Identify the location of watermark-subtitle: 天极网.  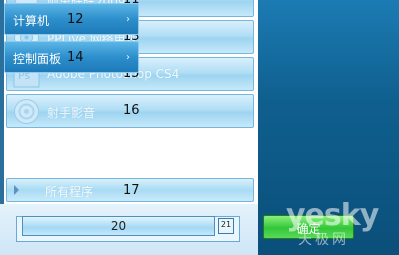
(323, 240).